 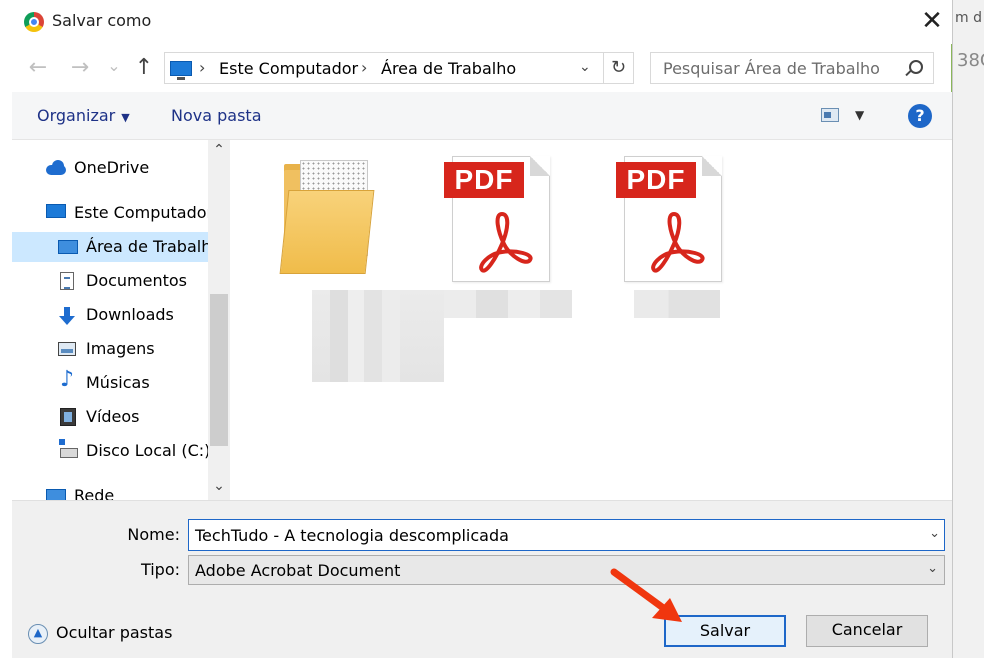 I want to click on pictures-icon, so click(x=67, y=349).